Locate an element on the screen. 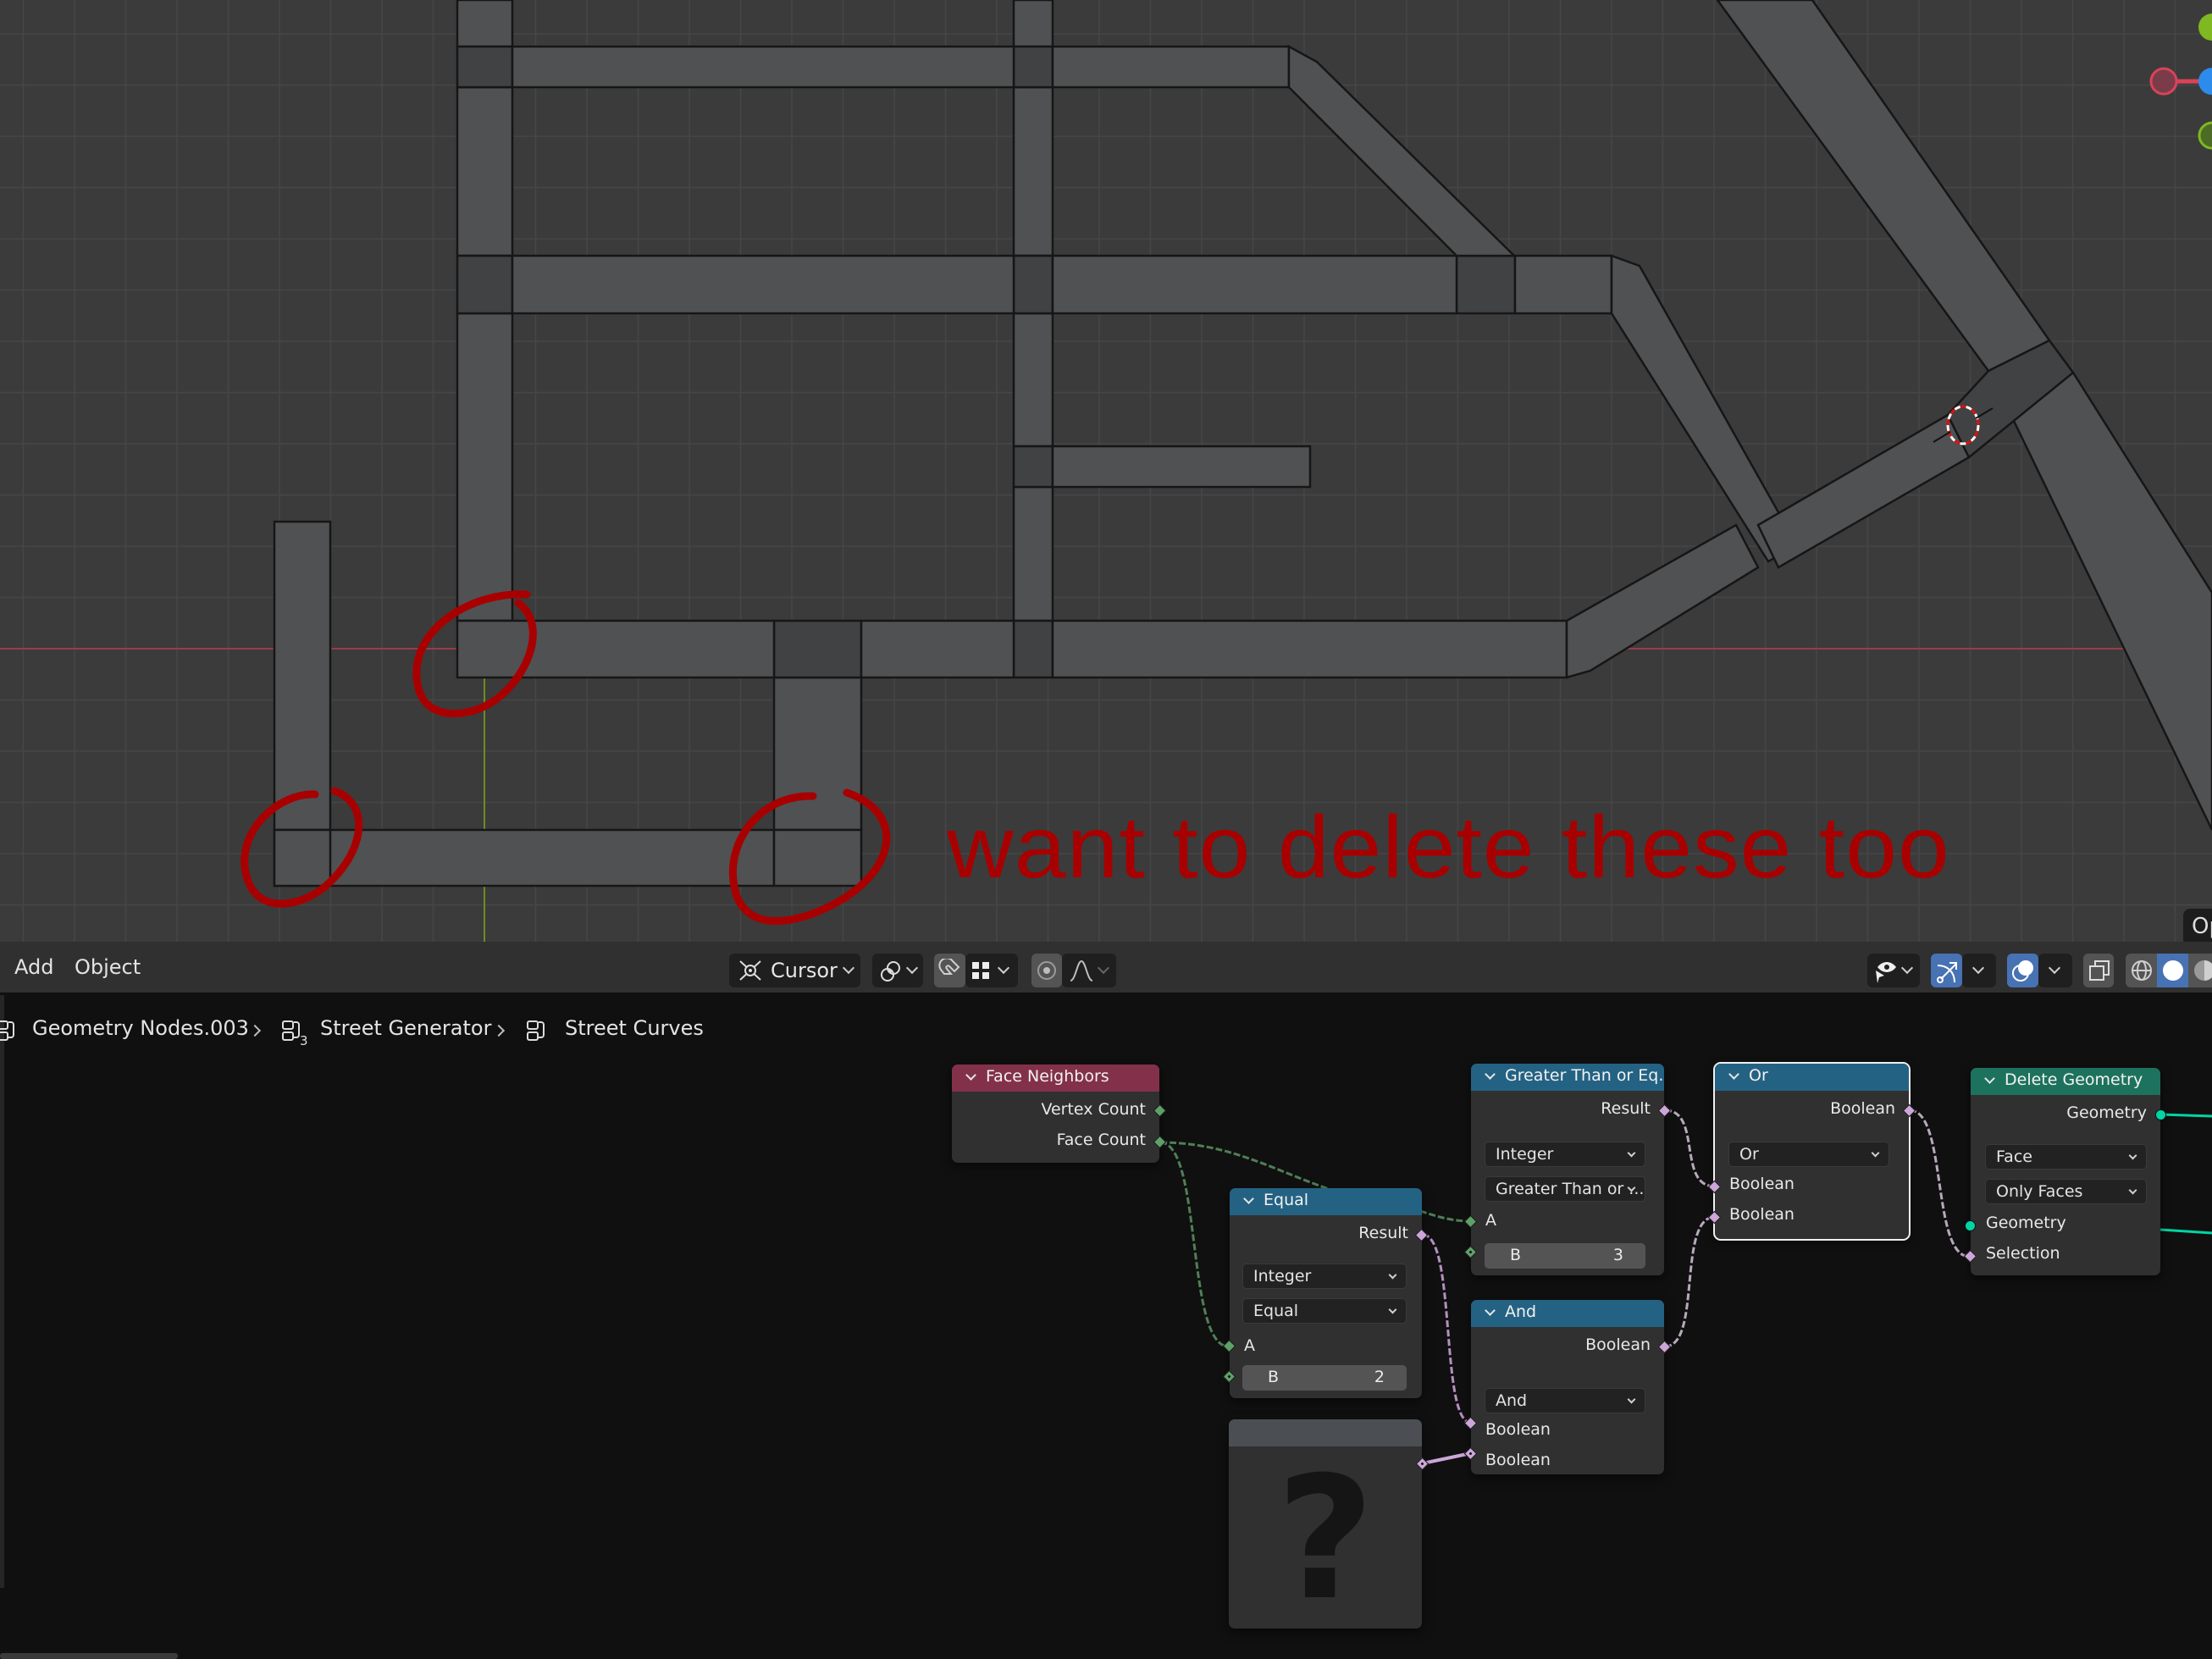 The height and width of the screenshot is (1659, 2212). node-or: Or Boolean Or Boolean Boolean is located at coordinates (1812, 1151).